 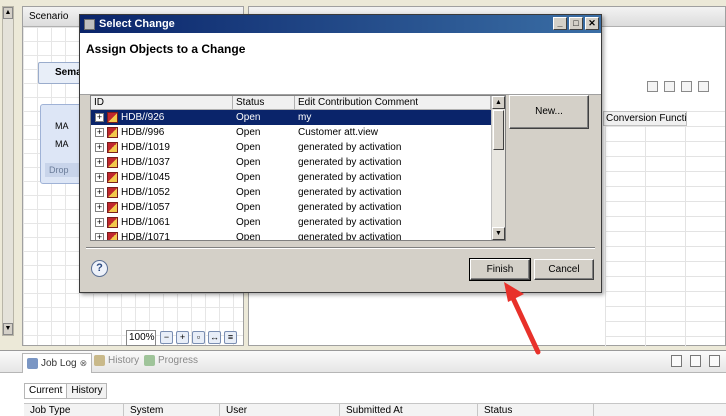 I want to click on cell-id: + HDB//1045, so click(x=162, y=177).